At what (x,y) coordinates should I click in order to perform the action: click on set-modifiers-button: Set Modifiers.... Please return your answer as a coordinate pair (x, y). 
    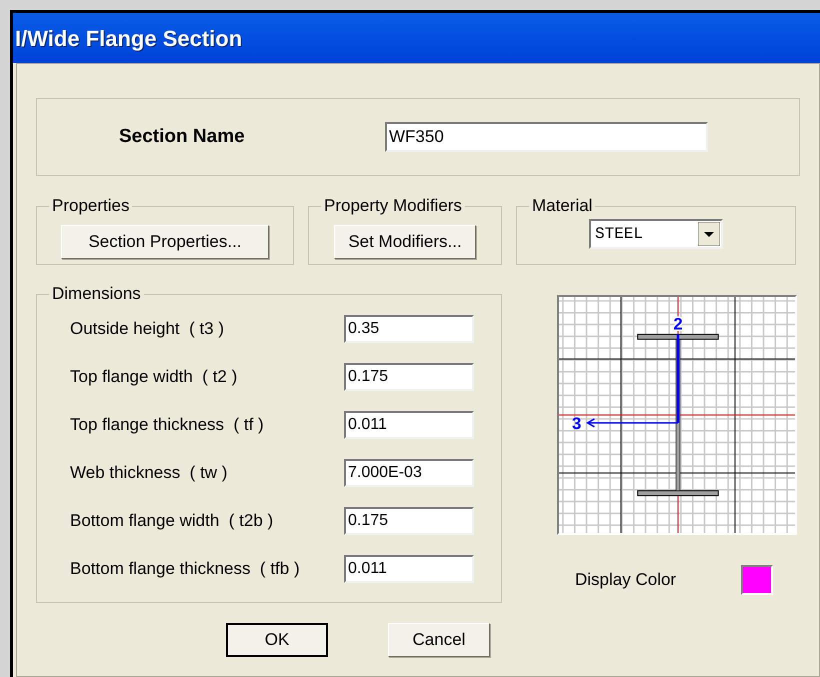
    Looking at the image, I should click on (405, 242).